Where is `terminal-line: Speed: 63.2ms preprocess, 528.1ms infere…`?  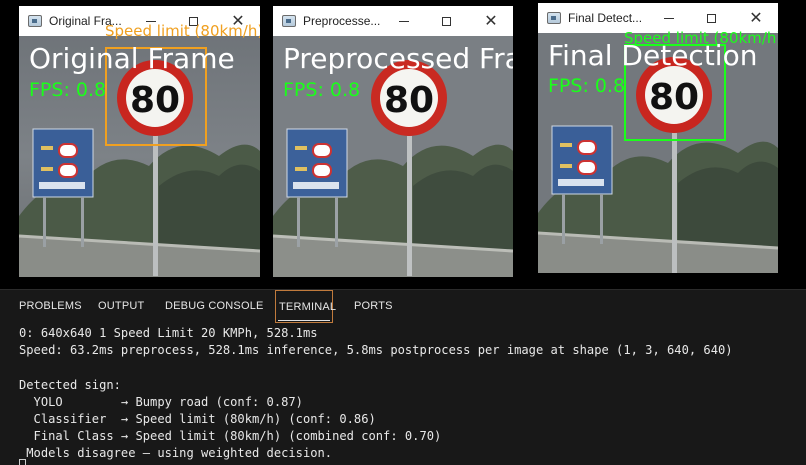
terminal-line: Speed: 63.2ms preprocess, 528.1ms infere… is located at coordinates (376, 350).